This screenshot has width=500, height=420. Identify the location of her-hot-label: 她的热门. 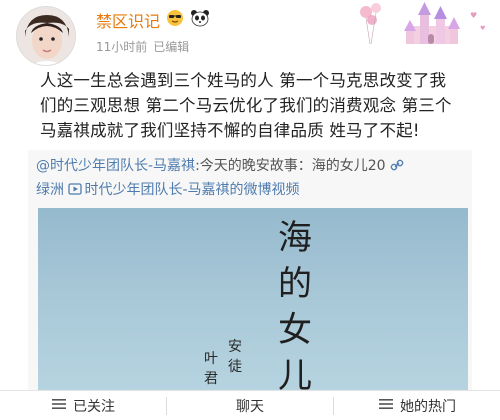
(428, 406).